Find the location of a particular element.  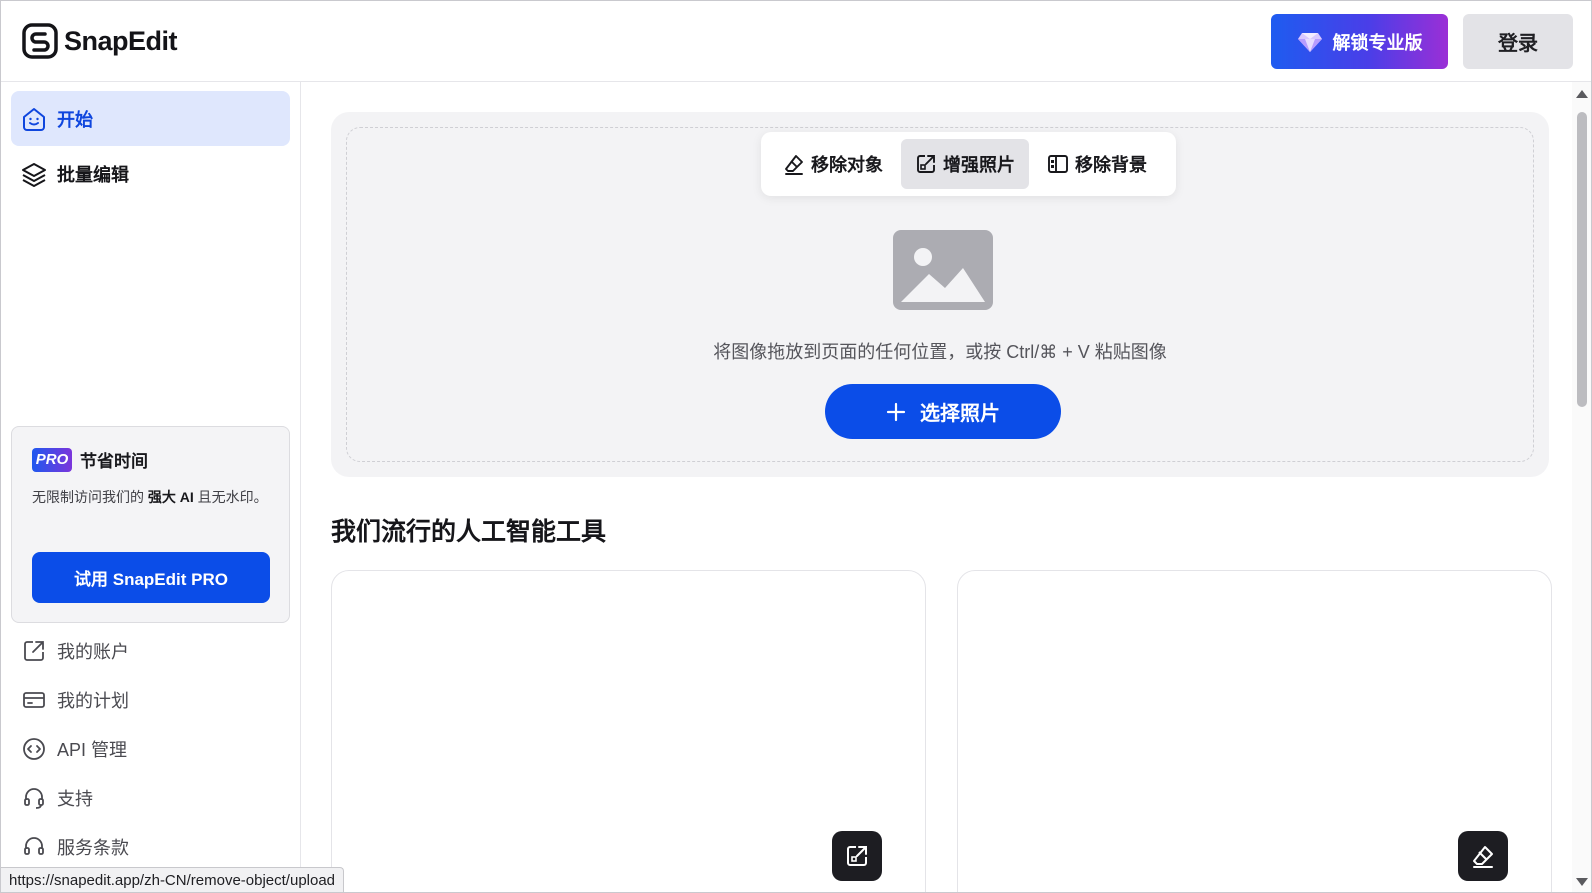

sidebar-item-start: 开始 is located at coordinates (150, 118).